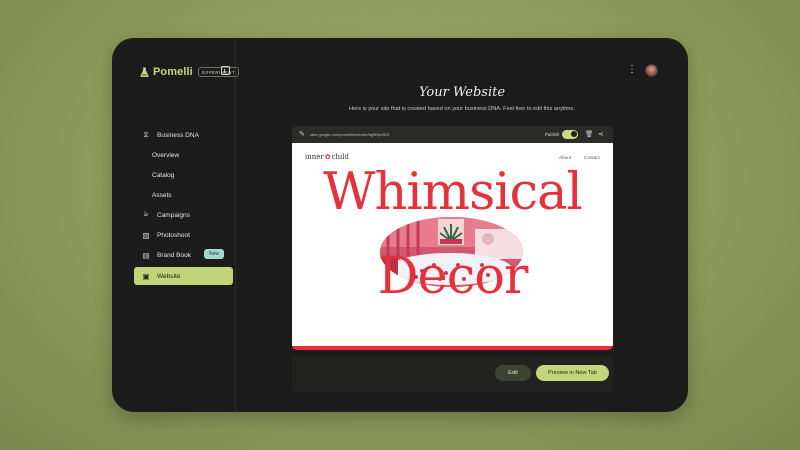  What do you see at coordinates (183, 195) in the screenshot?
I see `sidebar-item-assets: Assets` at bounding box center [183, 195].